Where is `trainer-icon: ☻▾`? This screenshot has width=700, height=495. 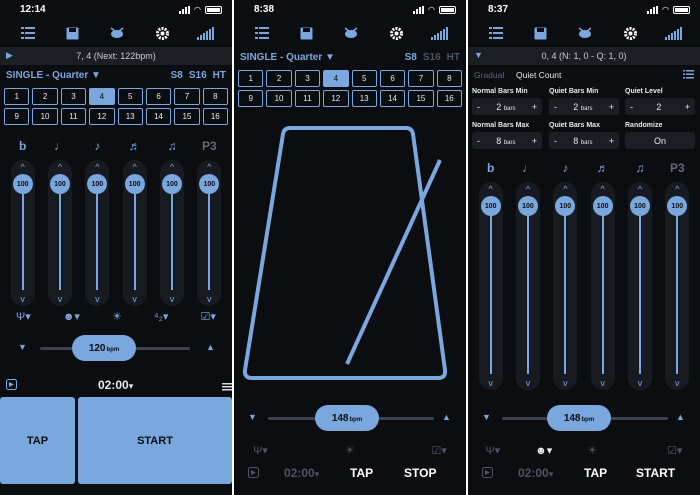 trainer-icon: ☻▾ is located at coordinates (543, 450).